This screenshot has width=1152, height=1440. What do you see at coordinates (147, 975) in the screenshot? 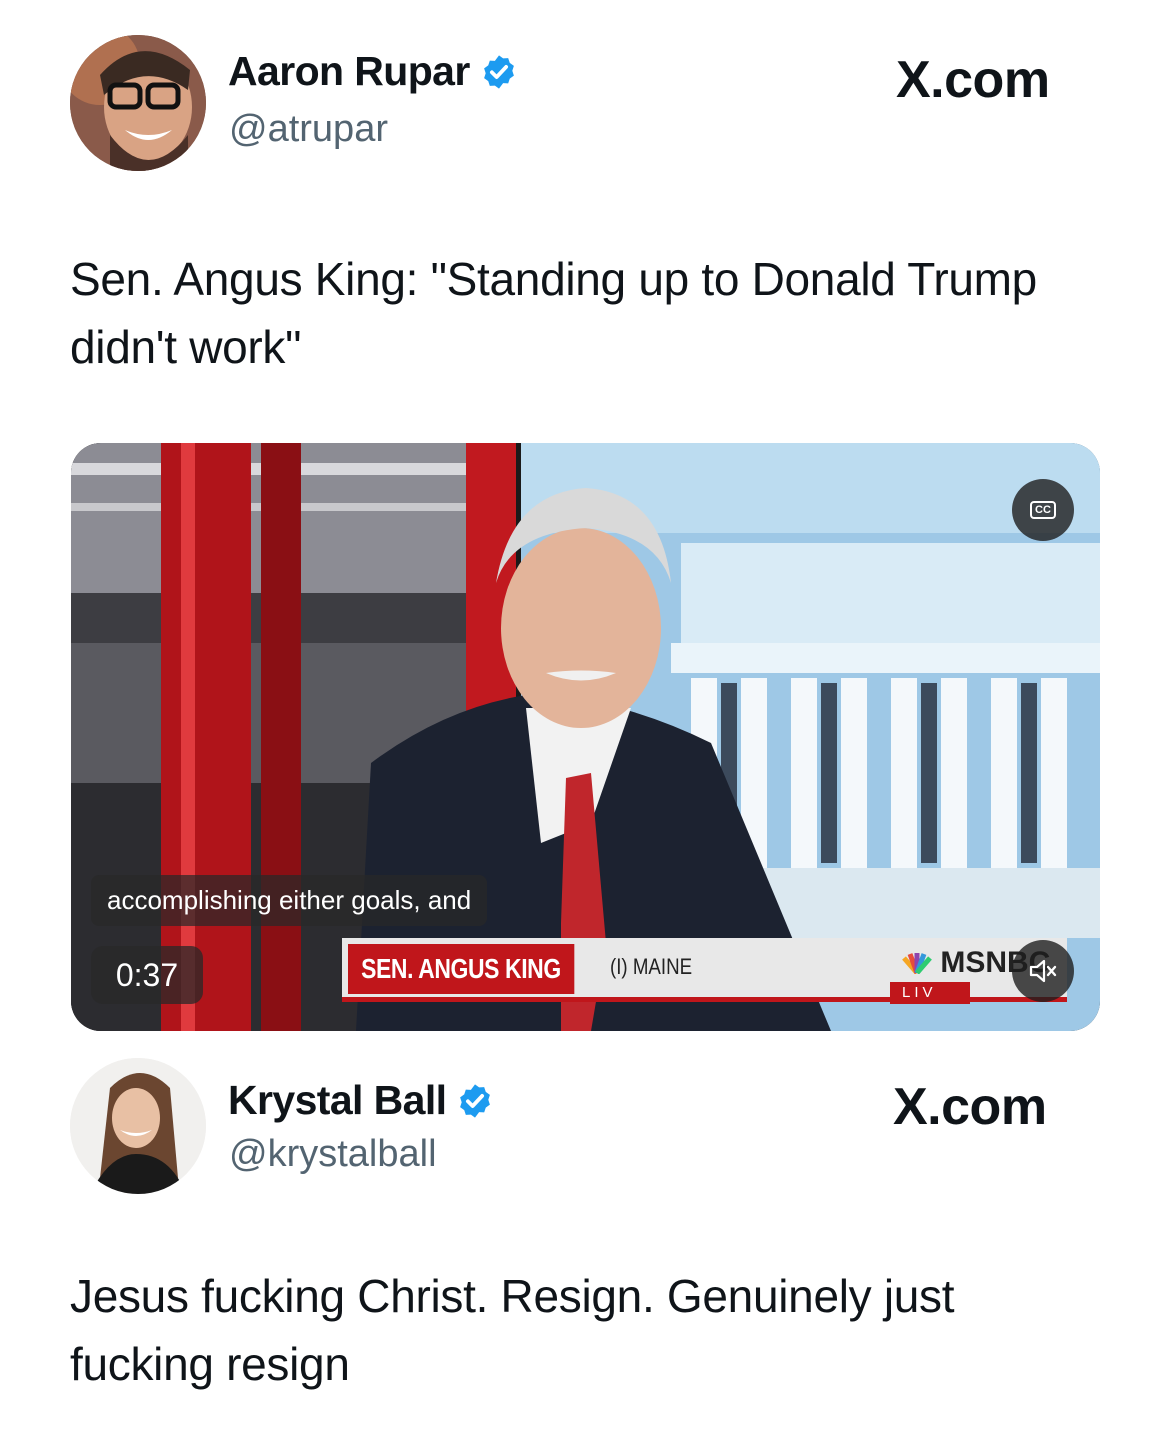
I see `video-timer: 0:37` at bounding box center [147, 975].